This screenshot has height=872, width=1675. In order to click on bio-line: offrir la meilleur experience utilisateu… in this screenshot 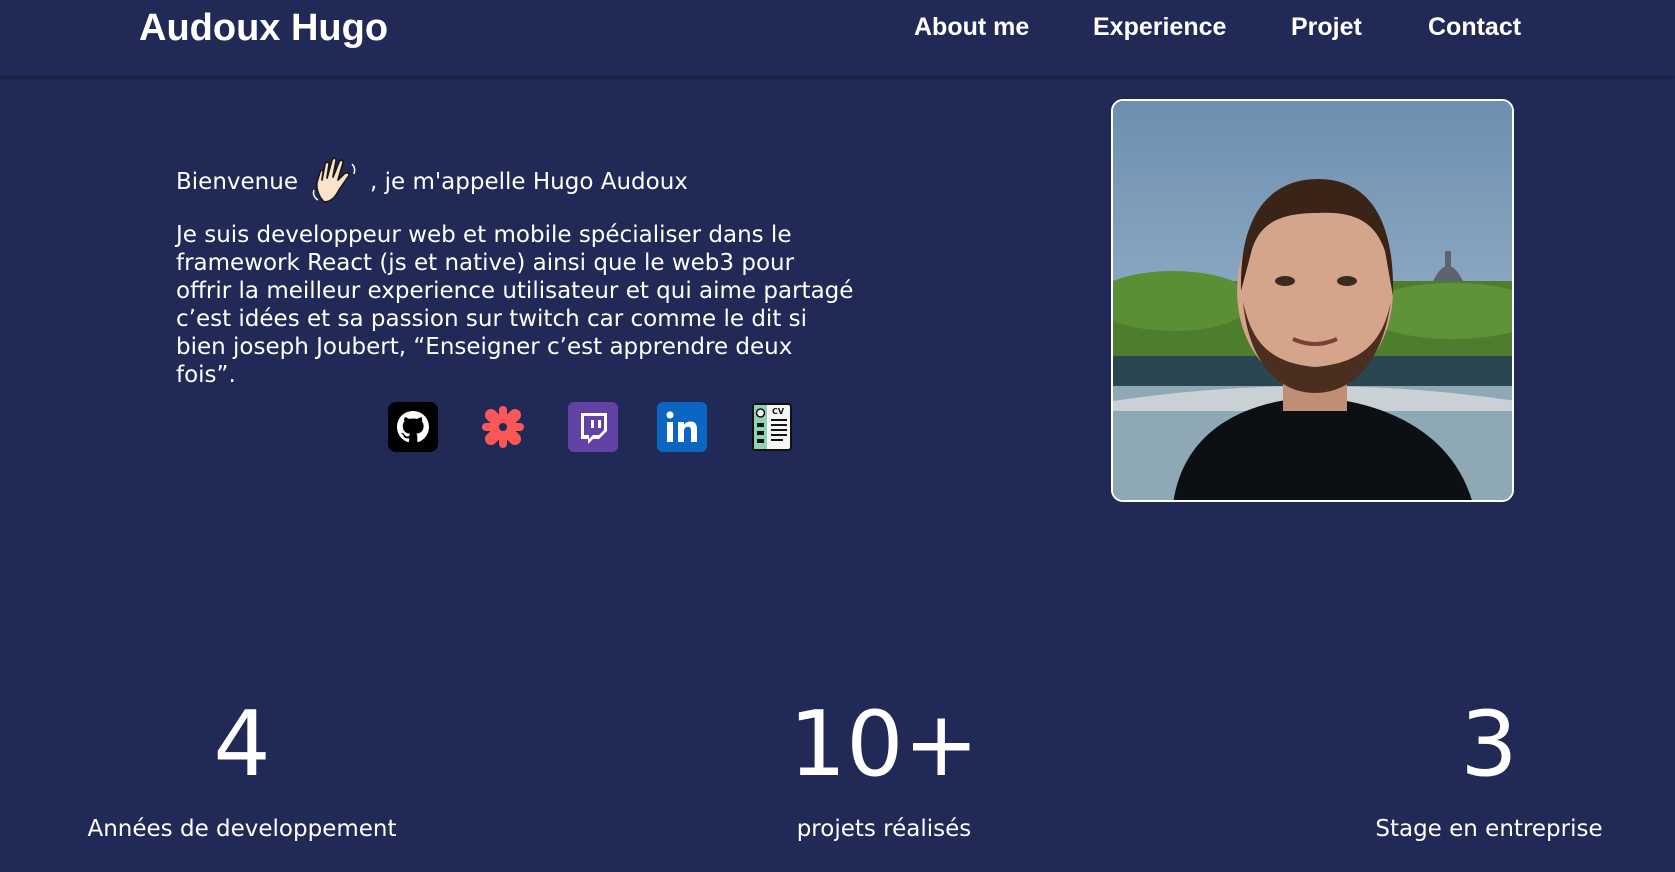, I will do `click(515, 291)`.